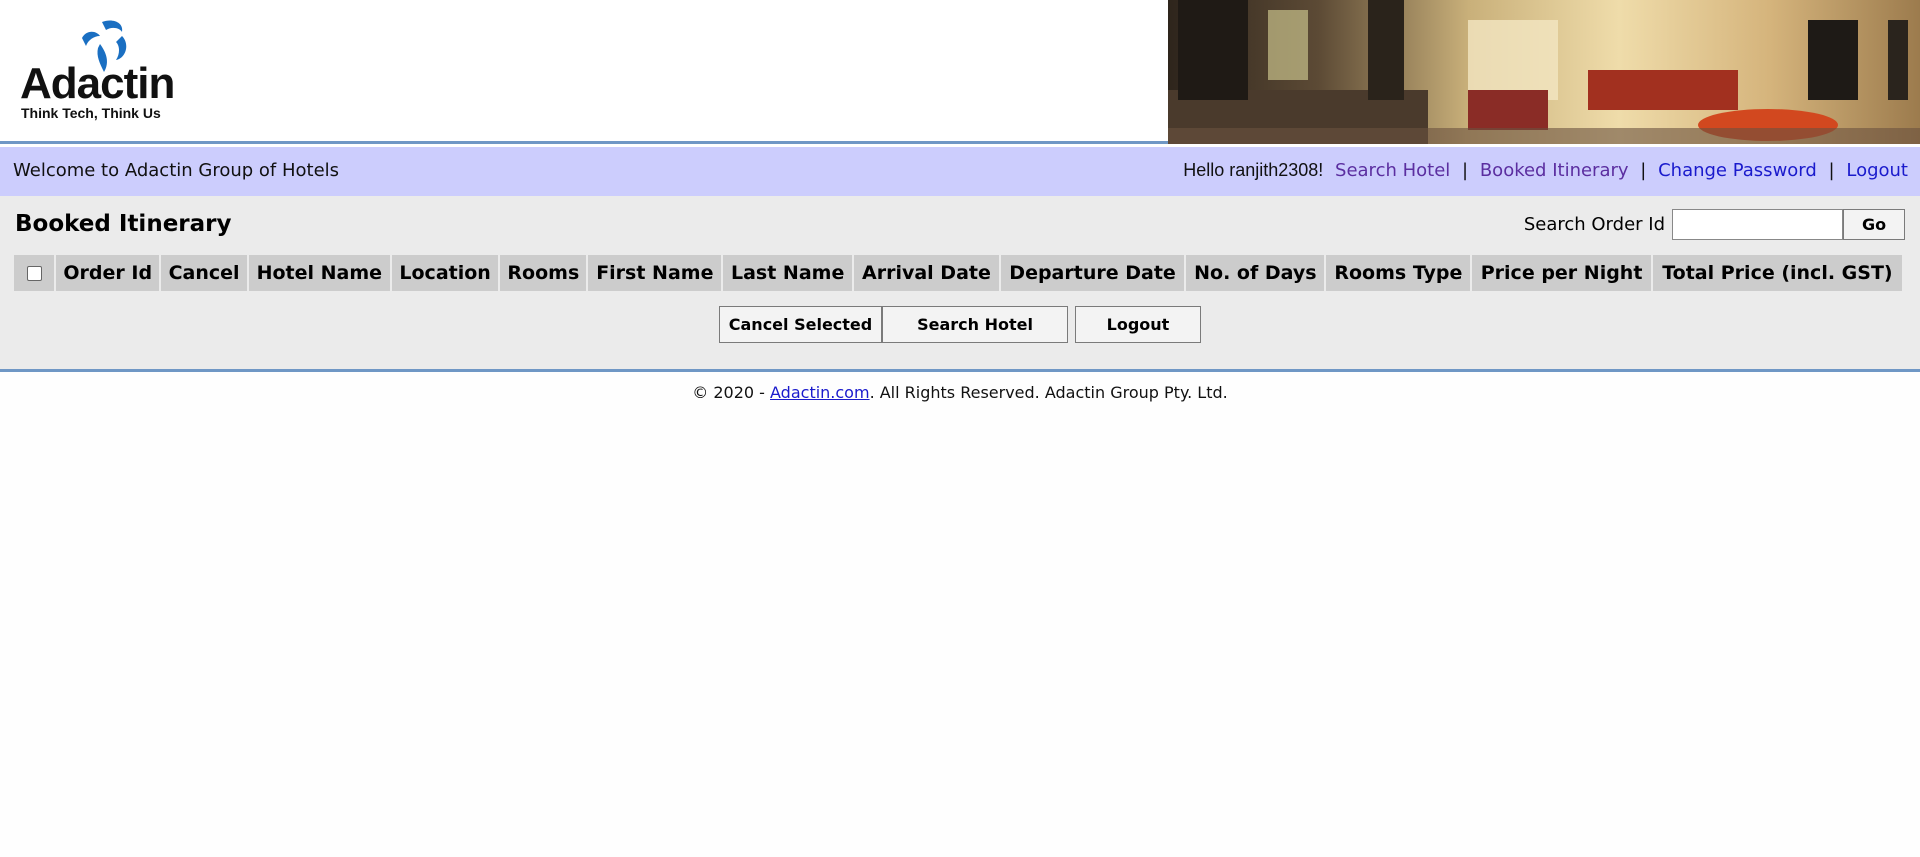 Image resolution: width=1920 pixels, height=857 pixels. I want to click on nav-logout-link: Logout, so click(1877, 170).